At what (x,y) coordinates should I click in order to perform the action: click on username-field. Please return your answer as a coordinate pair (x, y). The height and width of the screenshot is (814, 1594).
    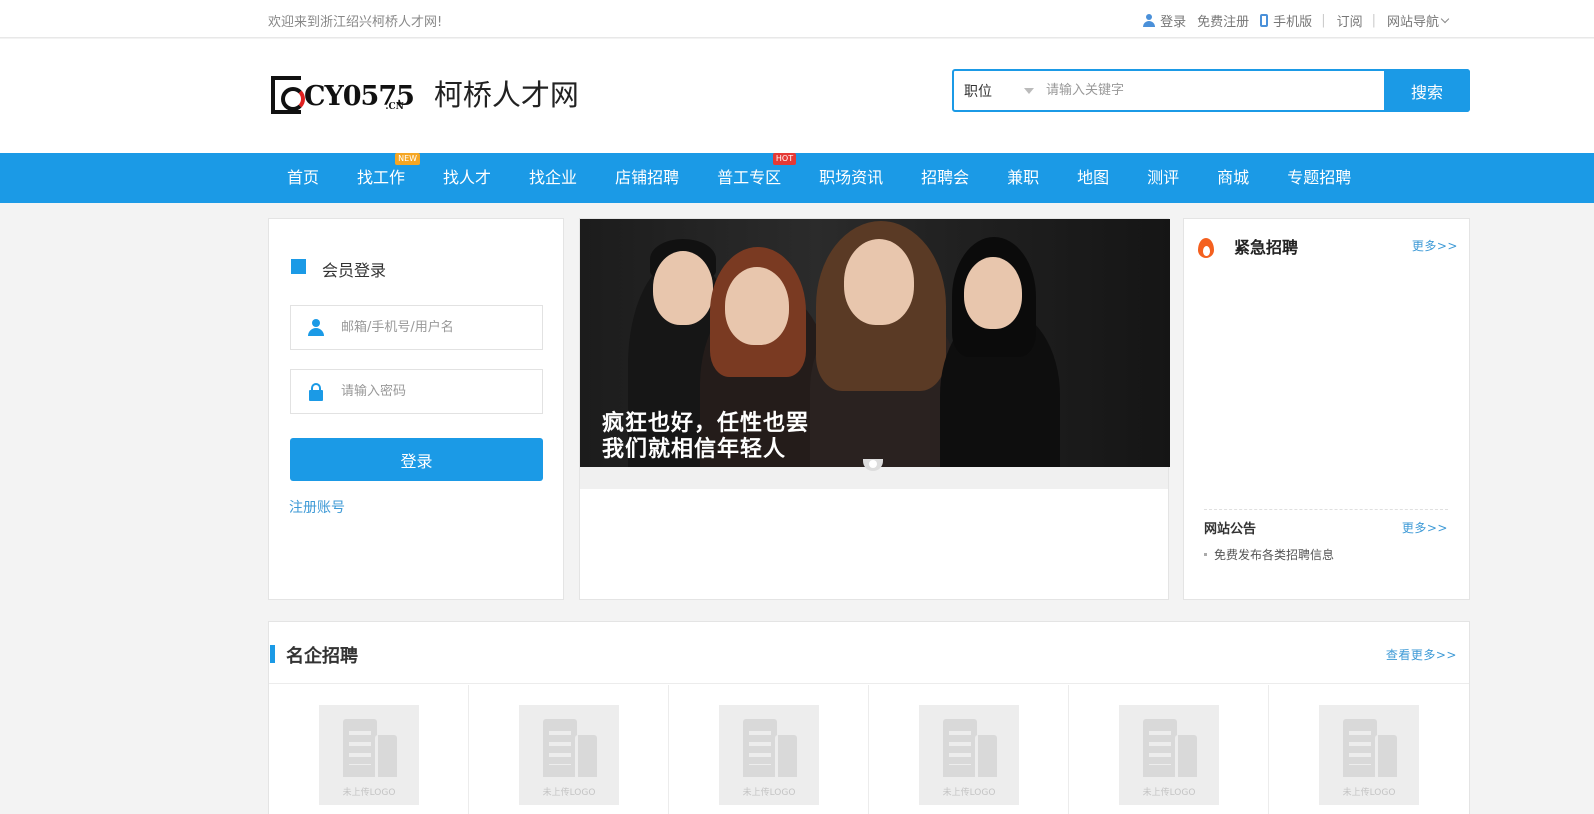
    Looking at the image, I should click on (416, 327).